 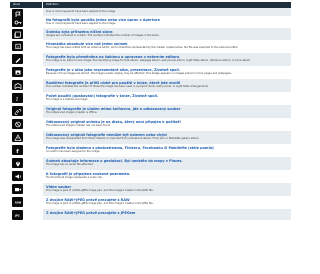 I want to click on location-icon, so click(x=17, y=163).